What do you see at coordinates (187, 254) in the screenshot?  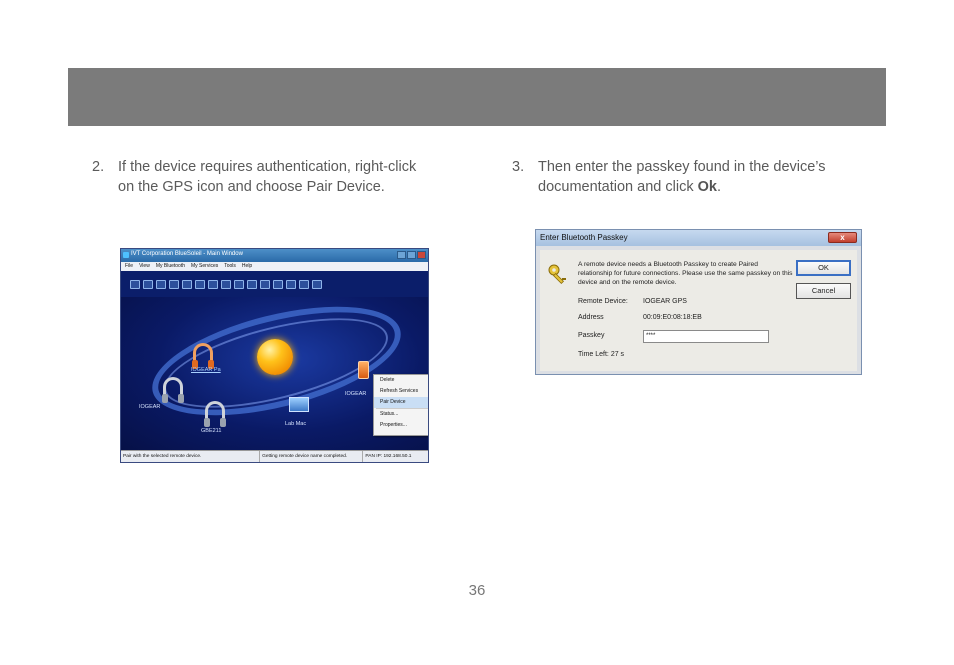 I see `bluesoleil-window-title: IVT Corporation BlueSoleil - Main Window` at bounding box center [187, 254].